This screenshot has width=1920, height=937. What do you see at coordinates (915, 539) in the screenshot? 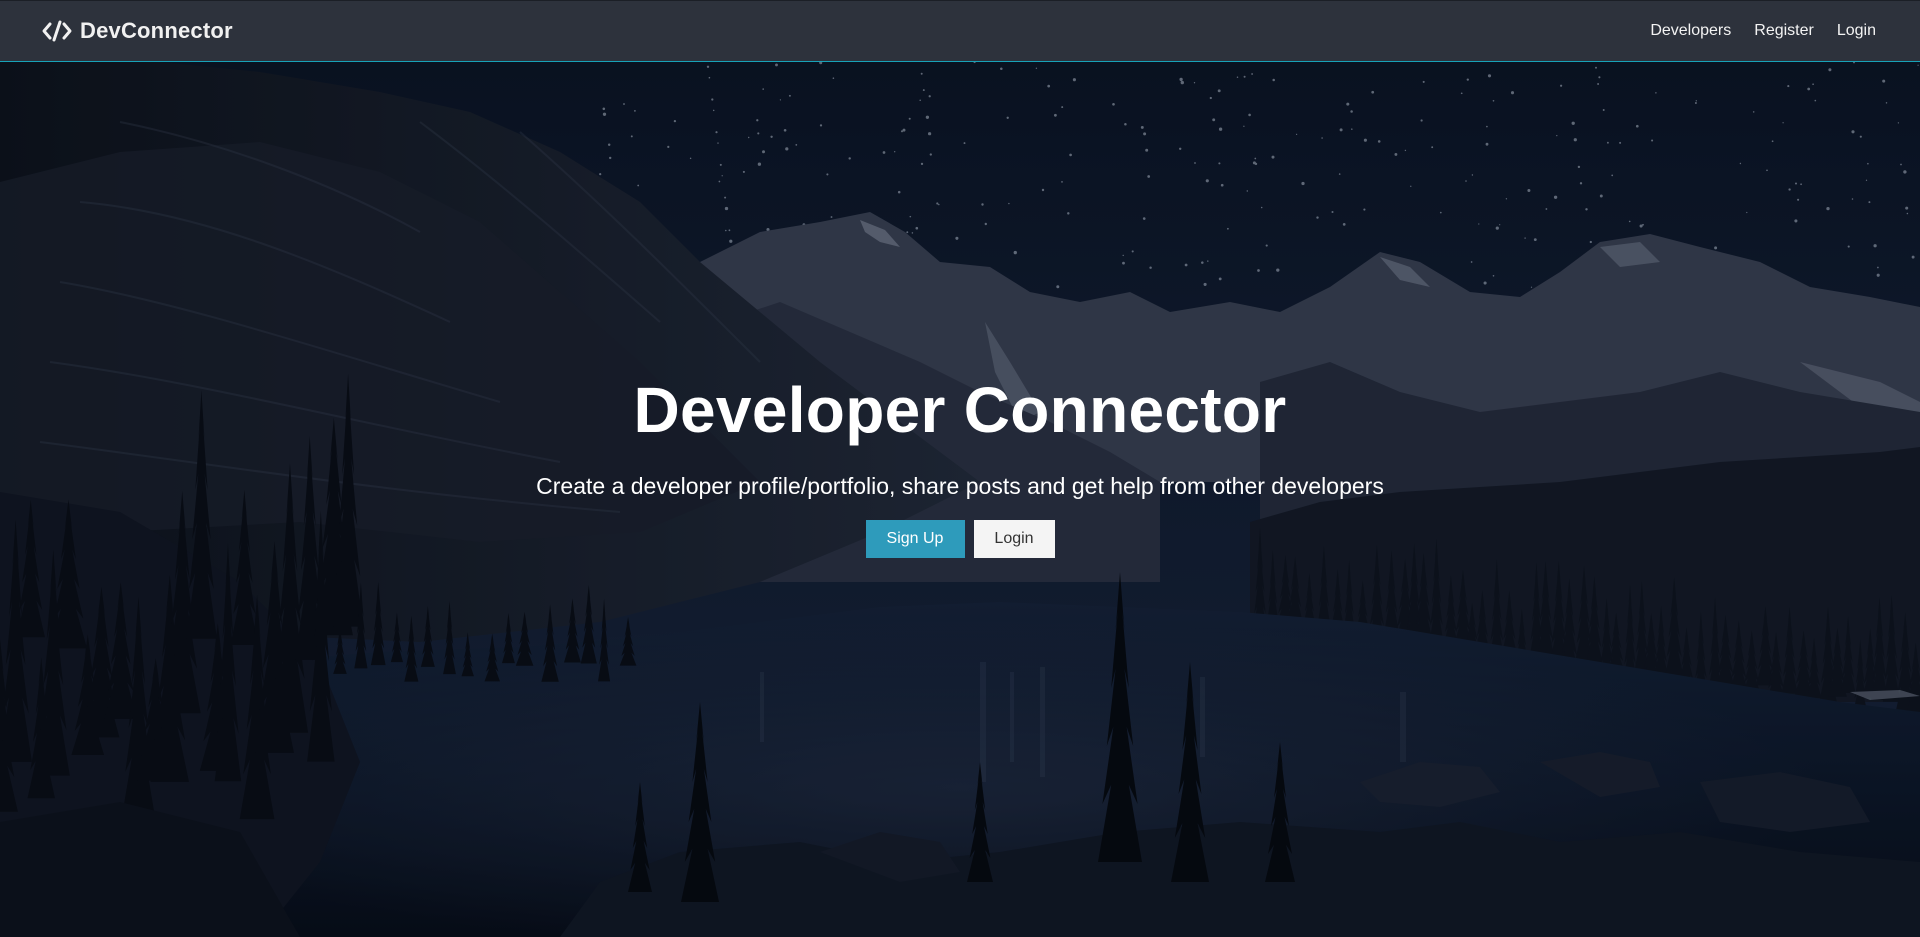
I see `sign-up-button: Sign Up` at bounding box center [915, 539].